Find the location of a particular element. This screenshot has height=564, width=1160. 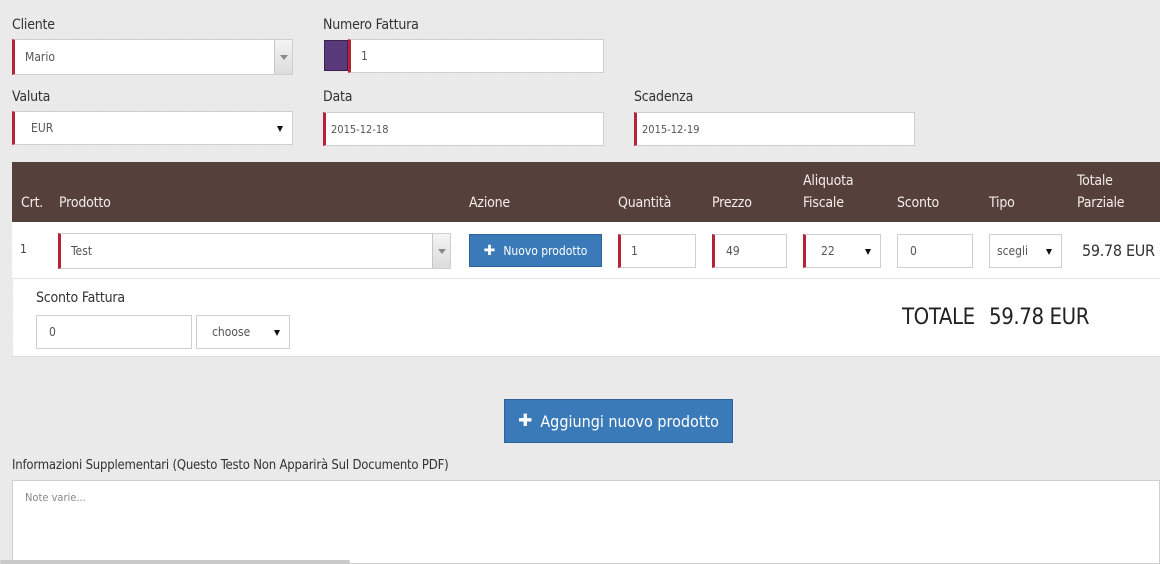

prezzo-input: 49 is located at coordinates (749, 251).